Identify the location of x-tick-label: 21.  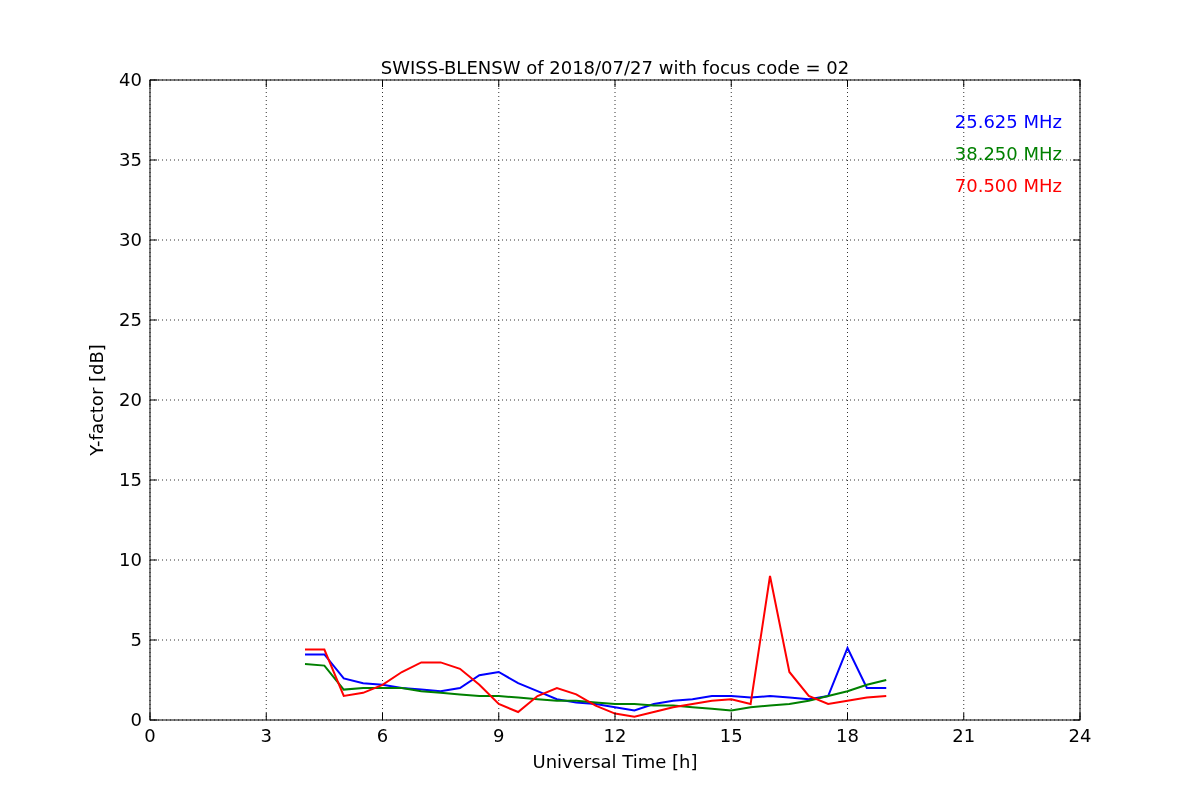
(964, 735).